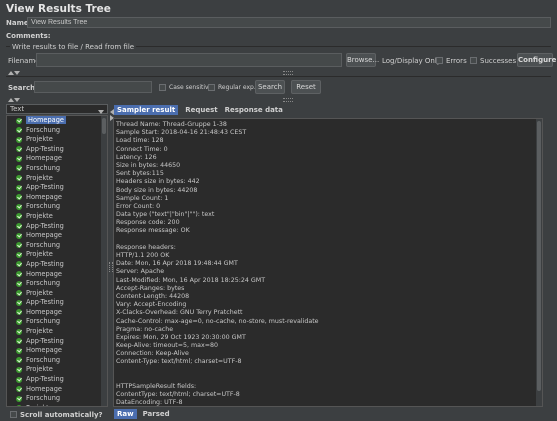 The height and width of the screenshot is (421, 557). I want to click on search-input, so click(93, 87).